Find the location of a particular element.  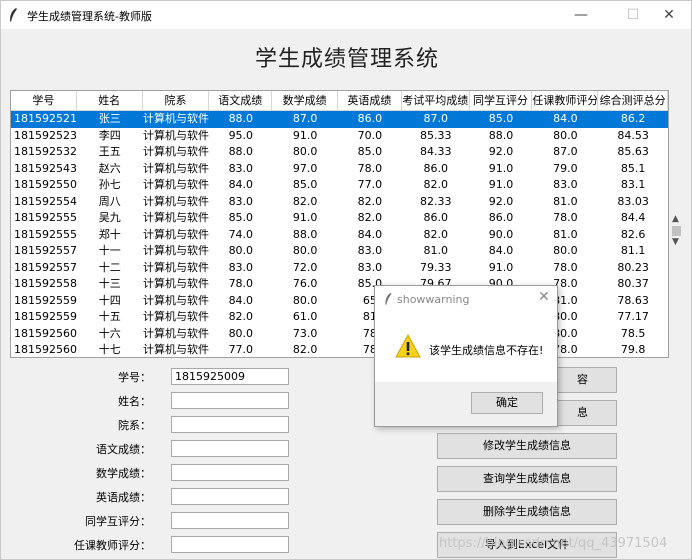

table-cell: 81.0 is located at coordinates (435, 250).